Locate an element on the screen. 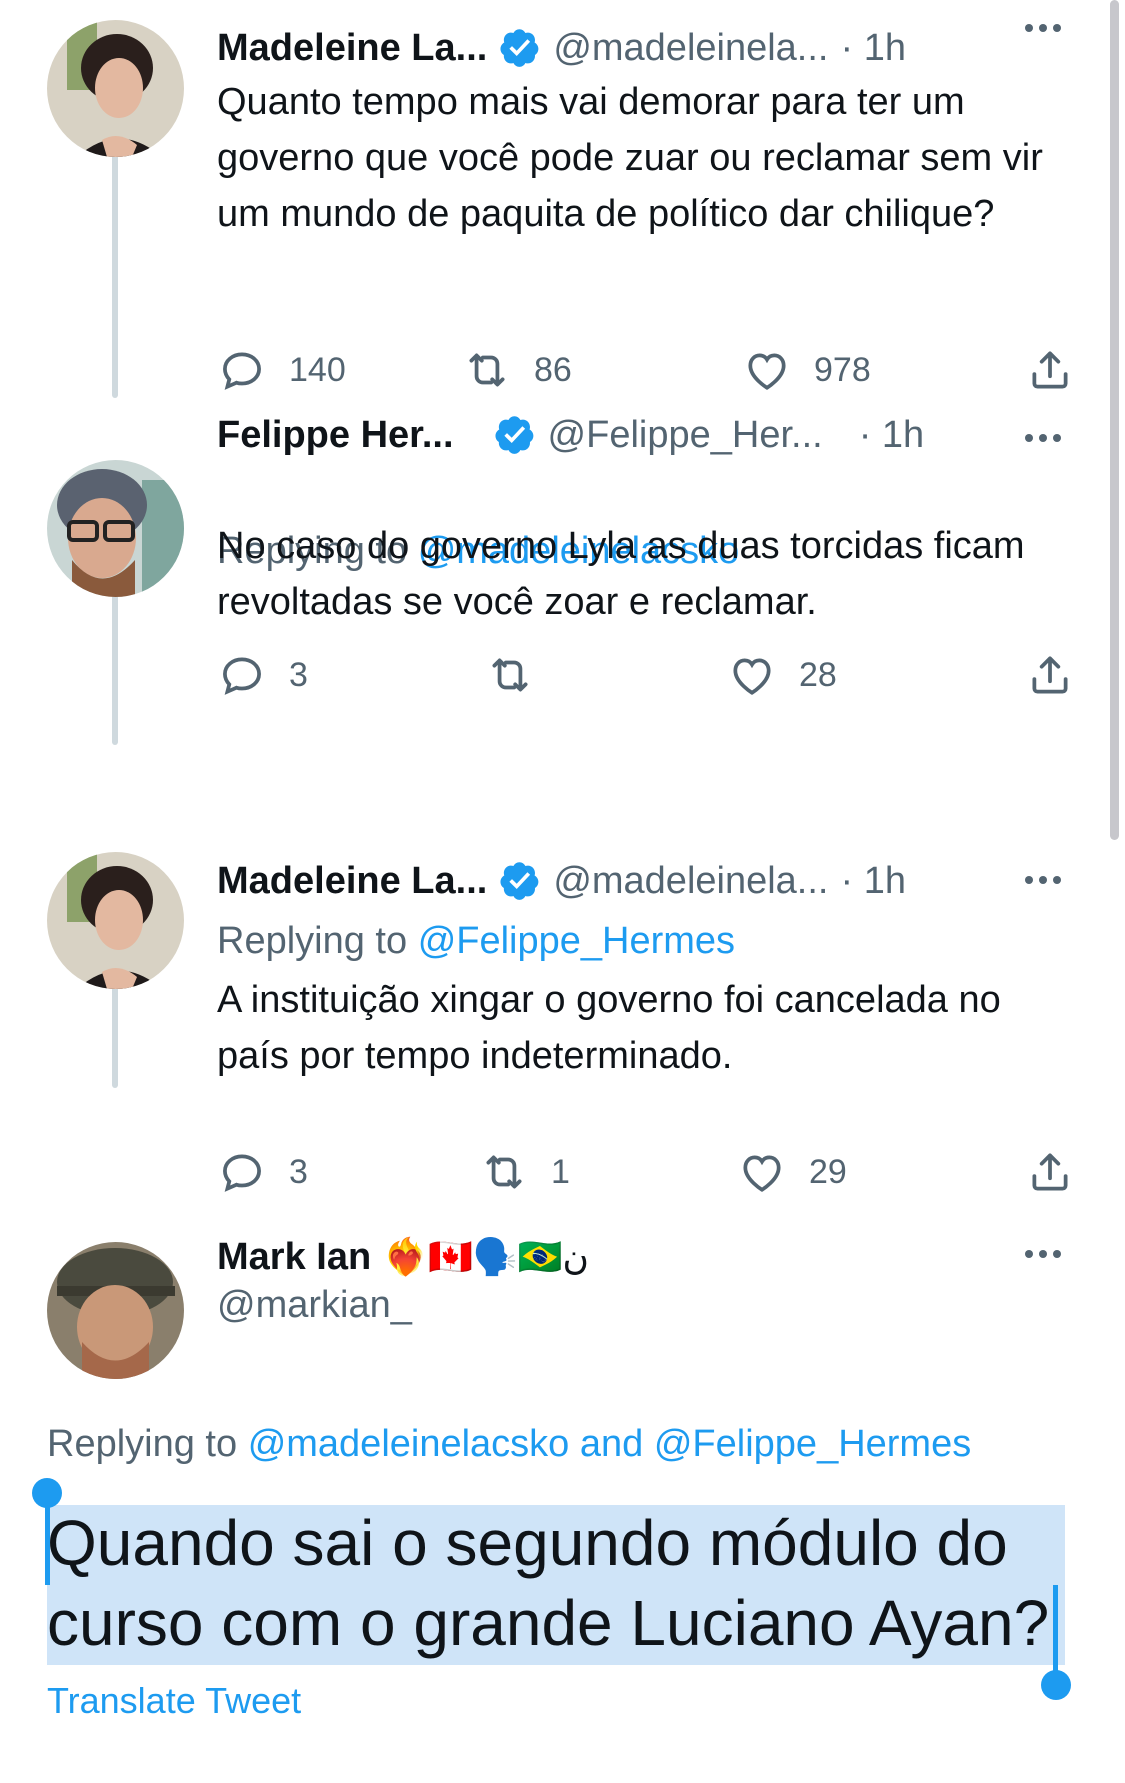  replying-to: Replying to @Felippe_Hermes is located at coordinates (476, 941).